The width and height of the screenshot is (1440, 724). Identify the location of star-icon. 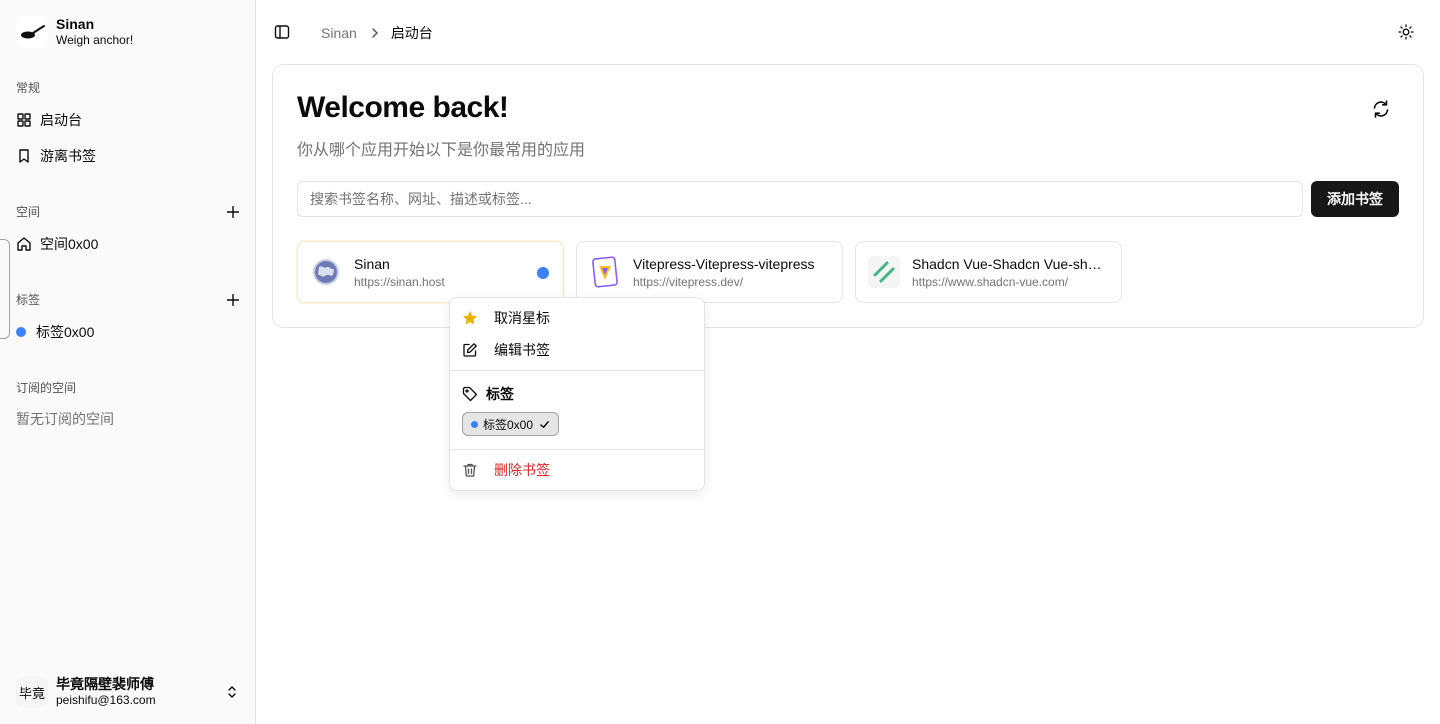
(470, 318).